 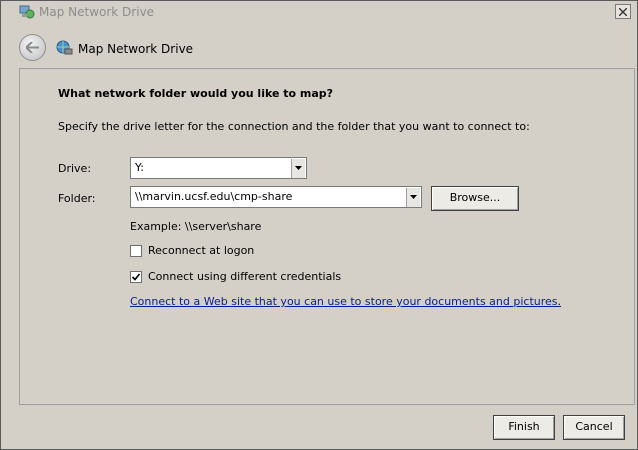 I want to click on title-bar: Map Network Drive, so click(x=319, y=12).